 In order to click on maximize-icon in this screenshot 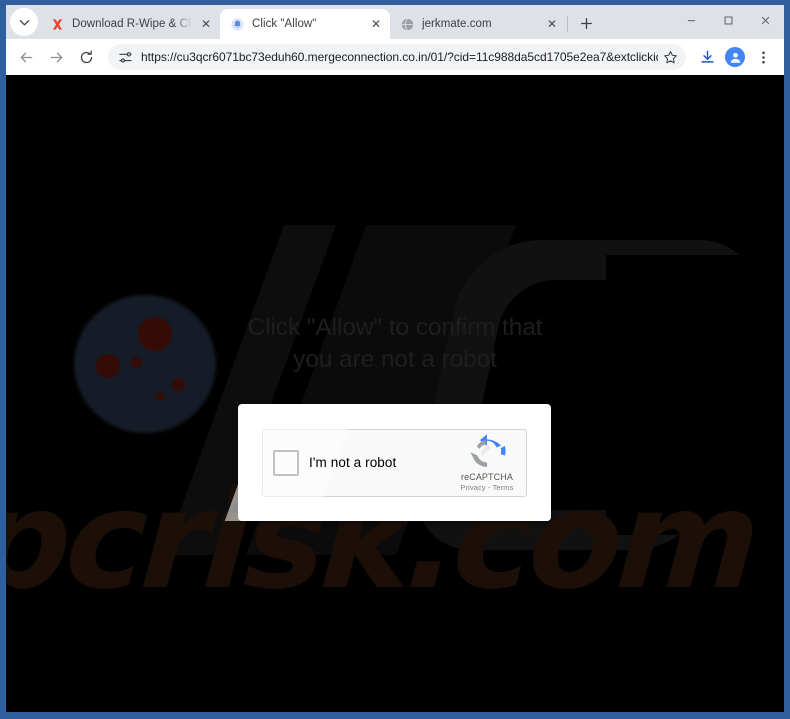, I will do `click(728, 20)`.